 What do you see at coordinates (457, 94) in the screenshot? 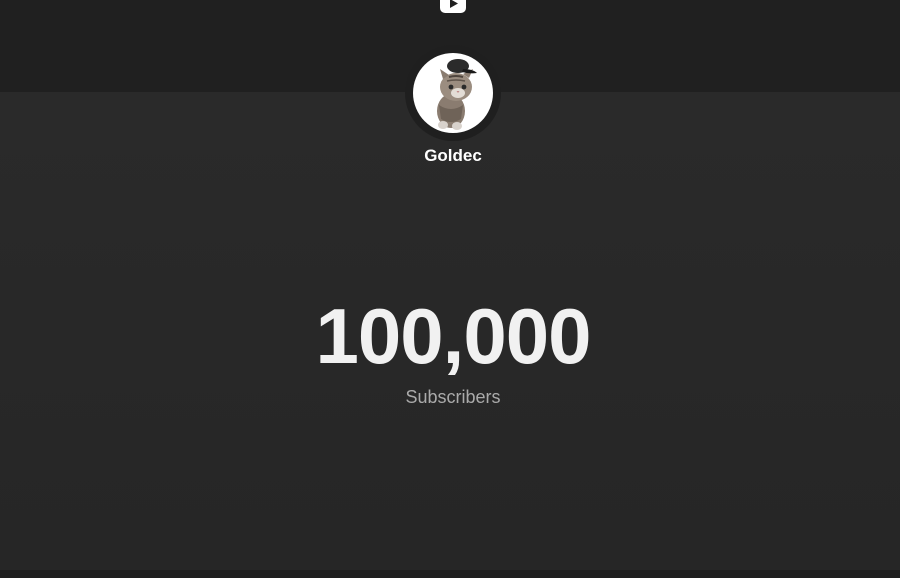
I see `cat-with-cap-avatar-icon` at bounding box center [457, 94].